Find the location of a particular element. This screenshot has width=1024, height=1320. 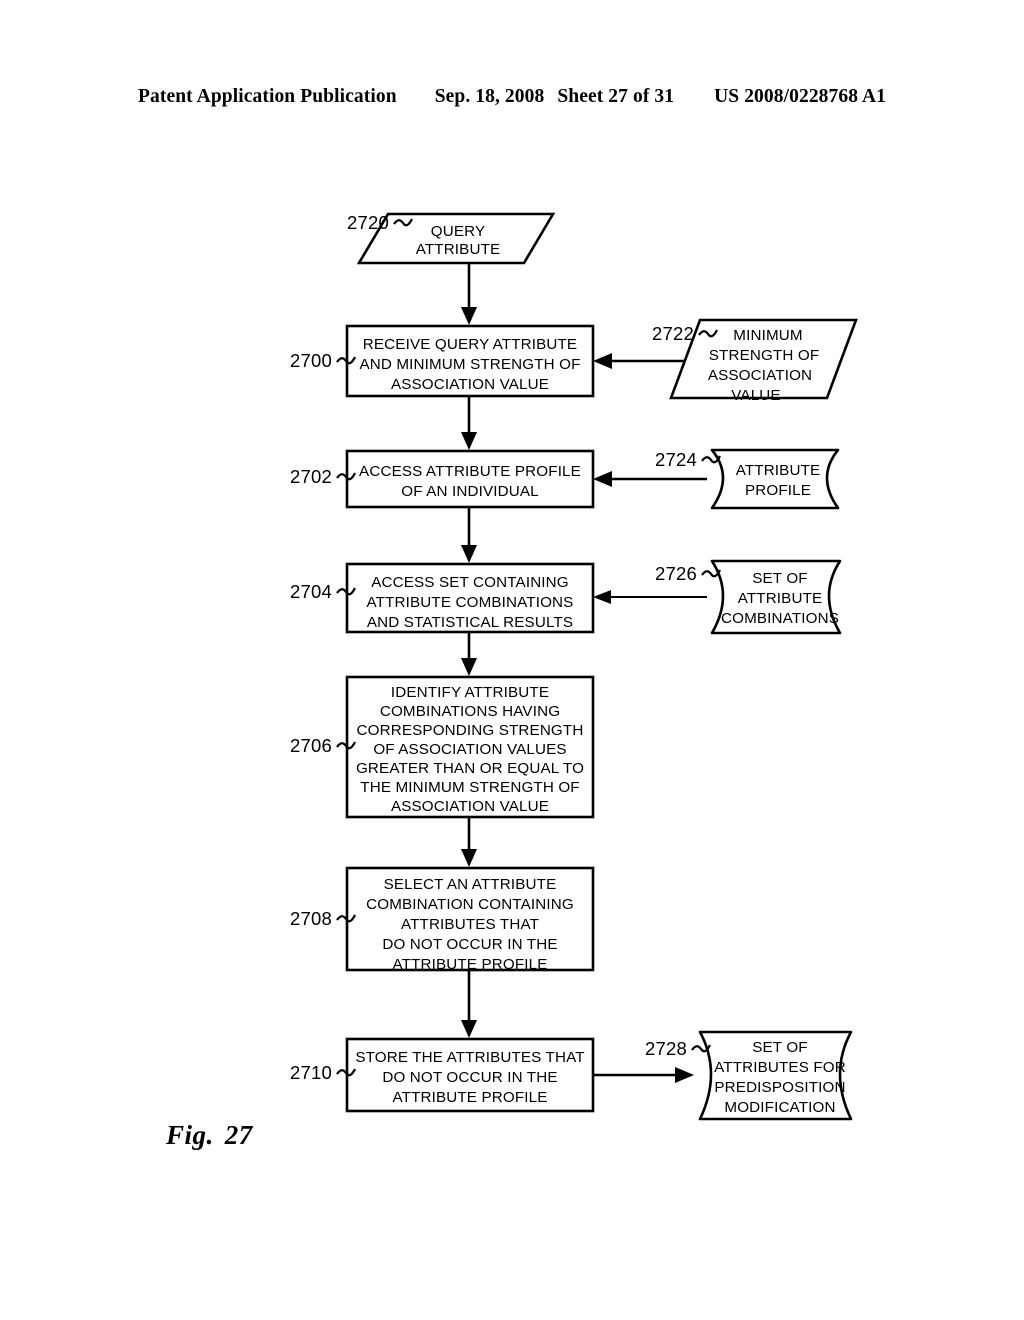

node-2724-line-0: ATTRIBUTE is located at coordinates (778, 470).